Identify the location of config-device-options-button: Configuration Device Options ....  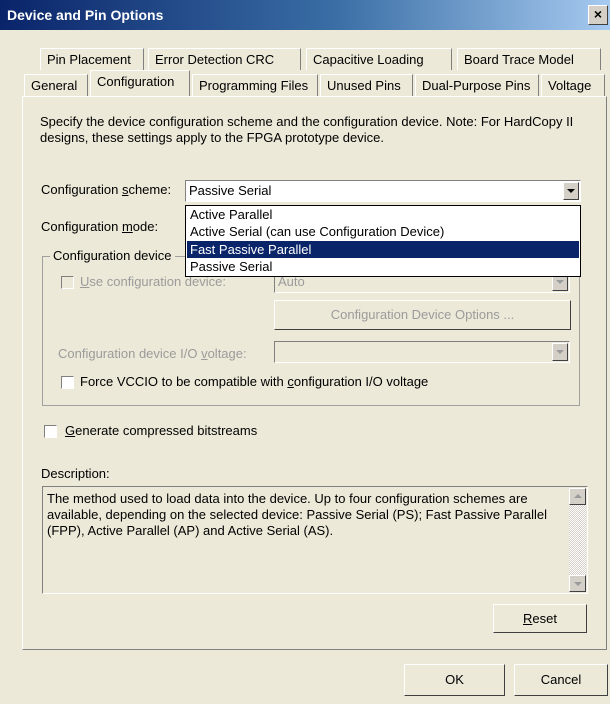
(422, 315).